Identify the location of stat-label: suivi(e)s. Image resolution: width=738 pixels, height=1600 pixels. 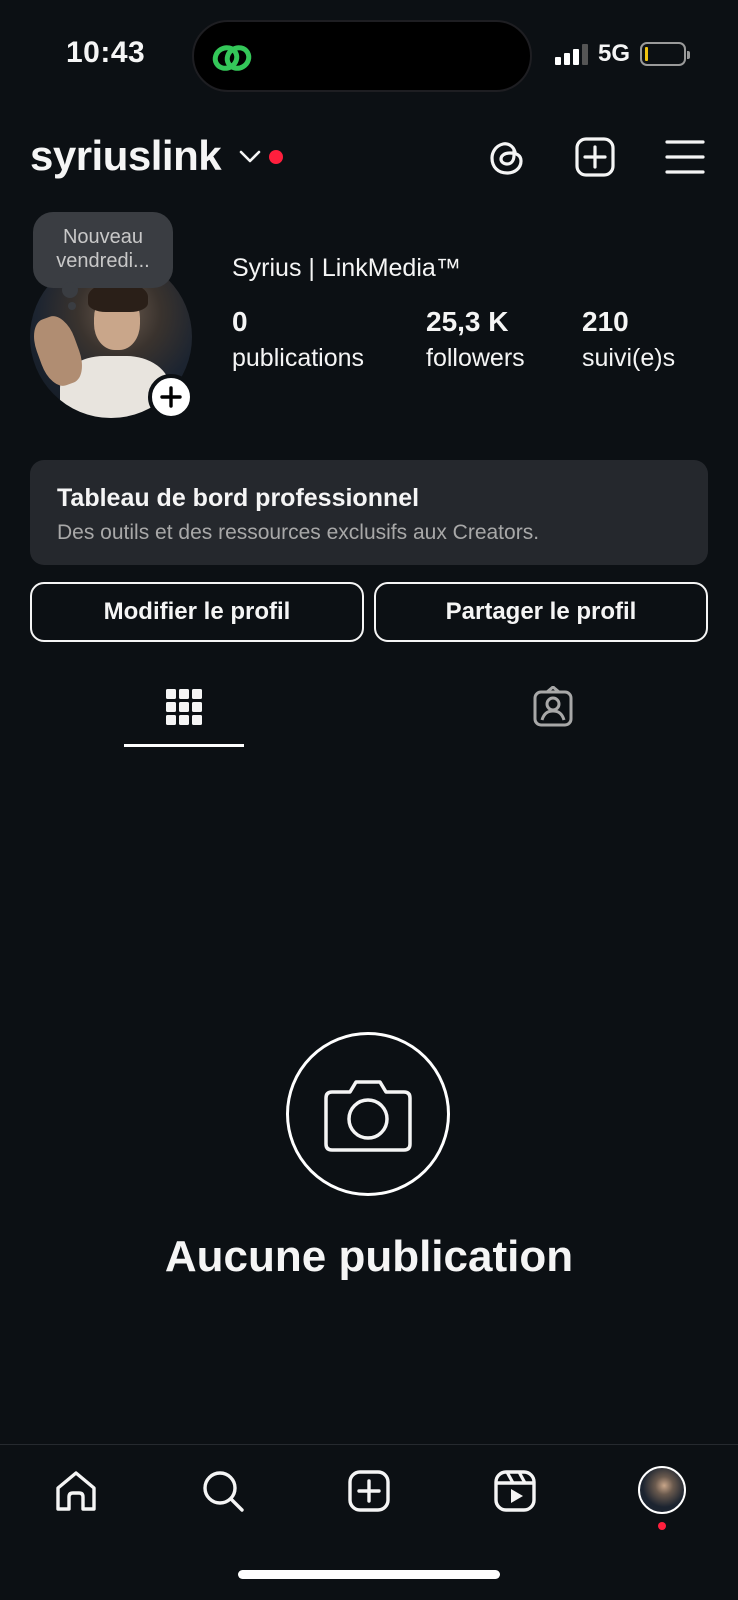
(629, 358).